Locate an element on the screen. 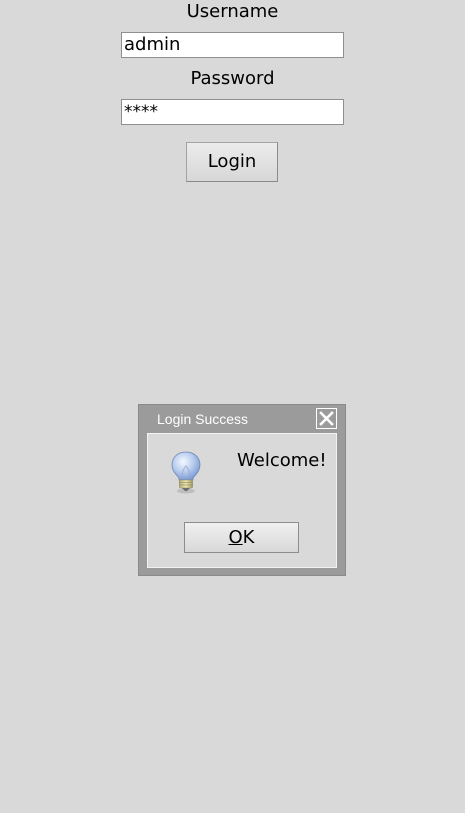 The width and height of the screenshot is (465, 813). login-button: Login is located at coordinates (232, 162).